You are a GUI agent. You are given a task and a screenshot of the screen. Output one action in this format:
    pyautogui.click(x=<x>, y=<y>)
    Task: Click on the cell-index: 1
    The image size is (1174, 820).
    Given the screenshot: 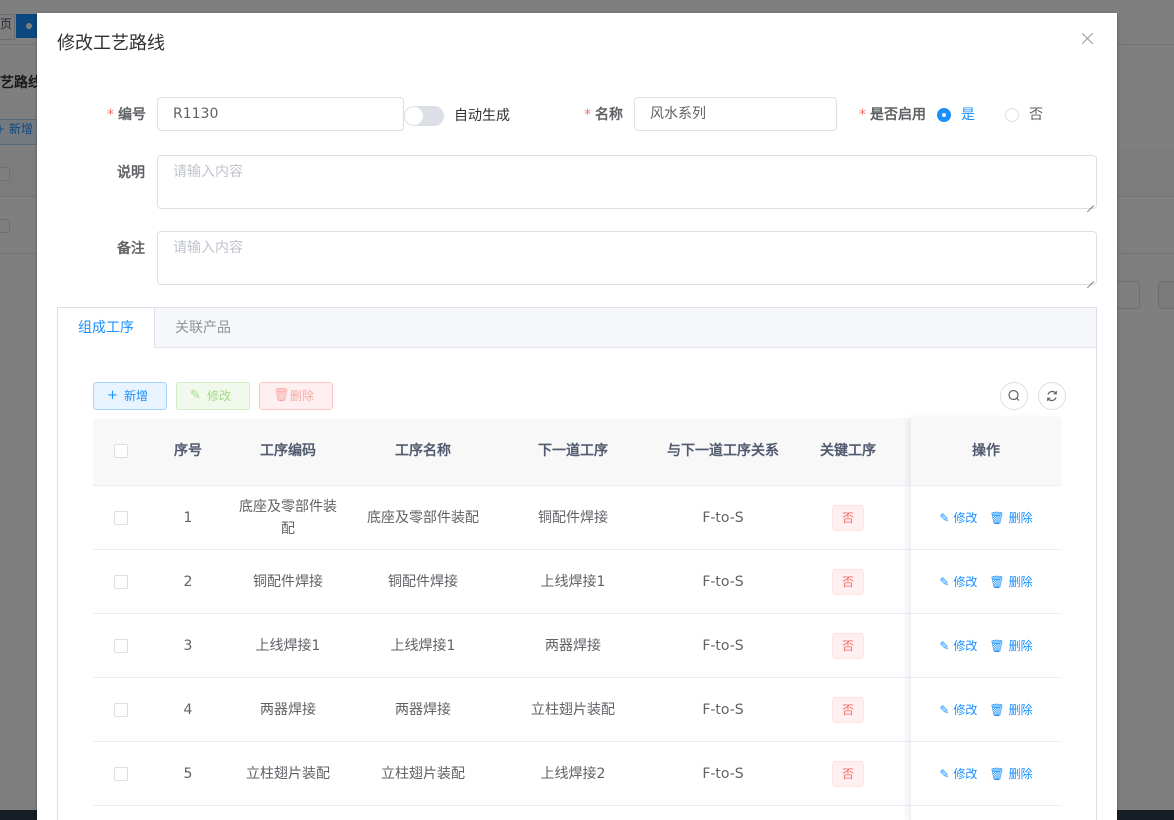 What is the action you would take?
    pyautogui.click(x=188, y=518)
    